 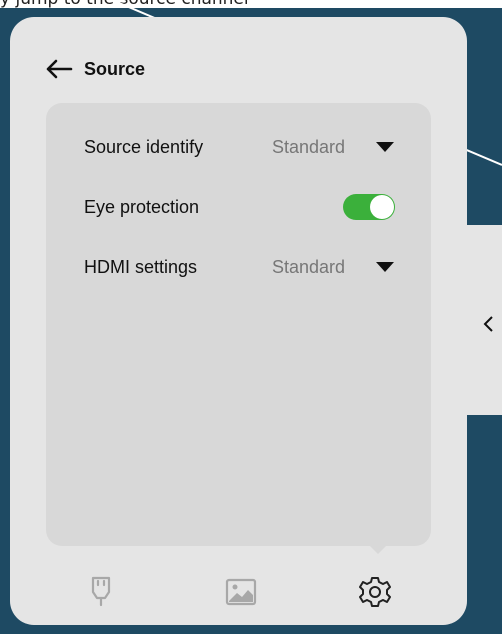 What do you see at coordinates (142, 206) in the screenshot?
I see `setting-label: Eye protection` at bounding box center [142, 206].